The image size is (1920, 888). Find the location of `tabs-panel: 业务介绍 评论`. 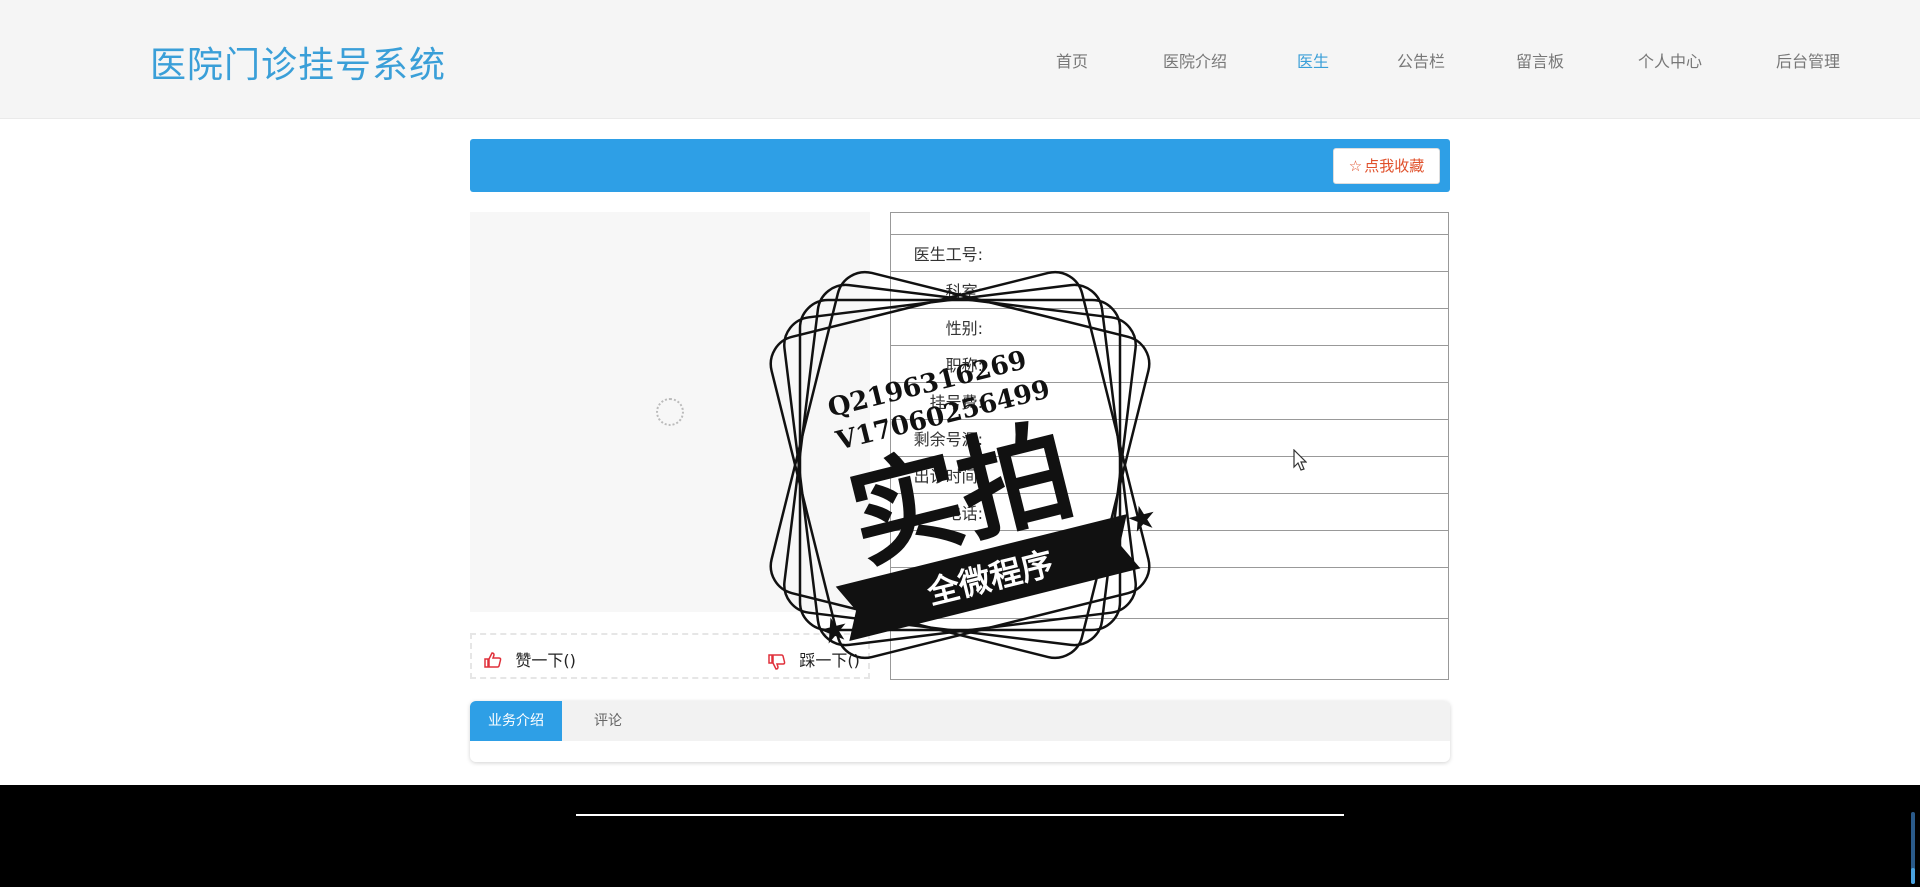

tabs-panel: 业务介绍 评论 is located at coordinates (960, 731).